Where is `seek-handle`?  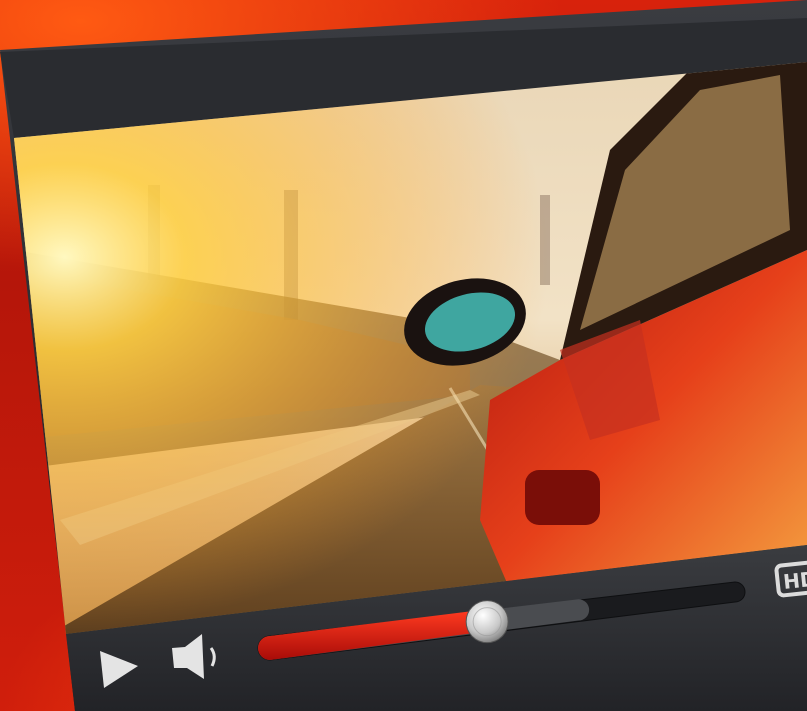
seek-handle is located at coordinates (487, 622).